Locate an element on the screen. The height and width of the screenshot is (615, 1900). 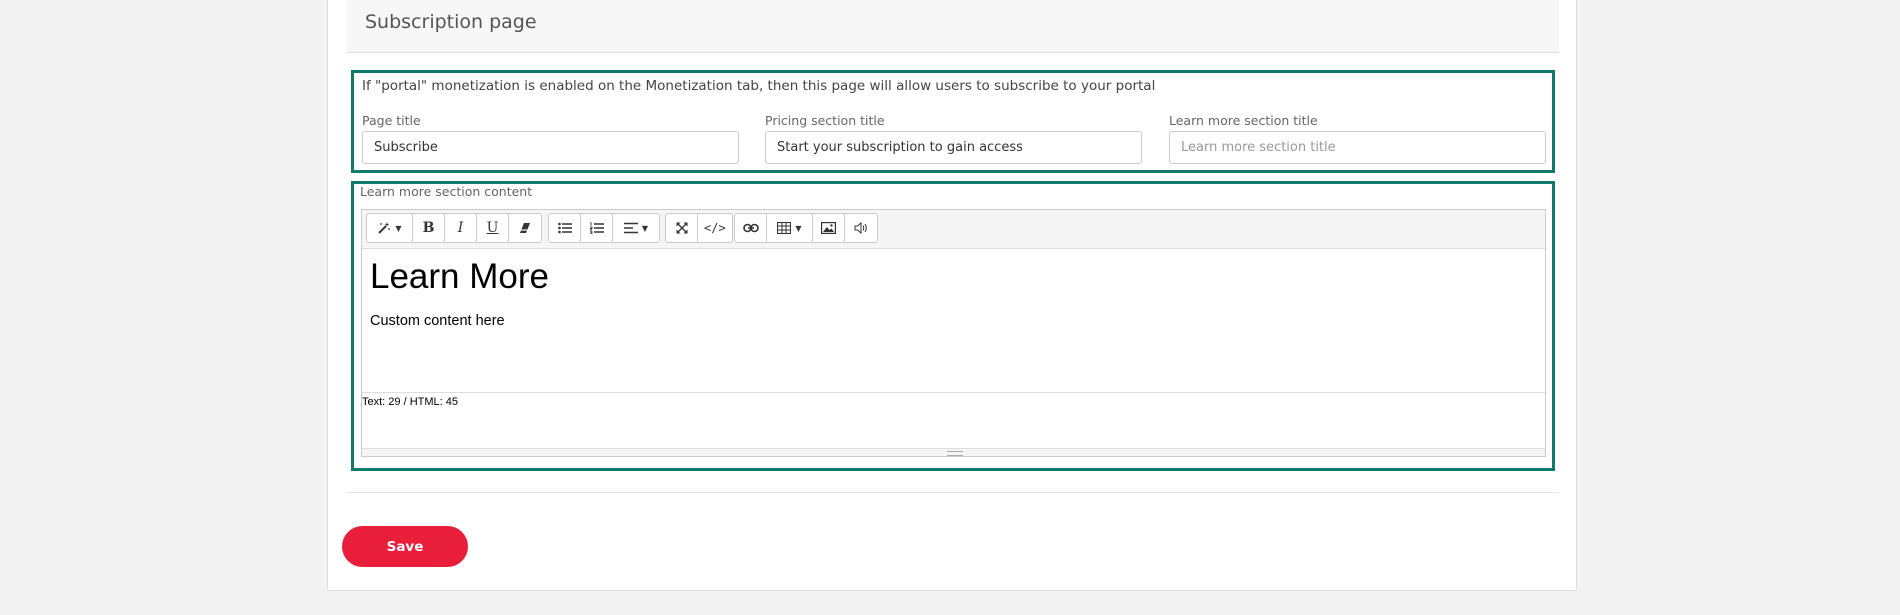
link-icon is located at coordinates (751, 228).